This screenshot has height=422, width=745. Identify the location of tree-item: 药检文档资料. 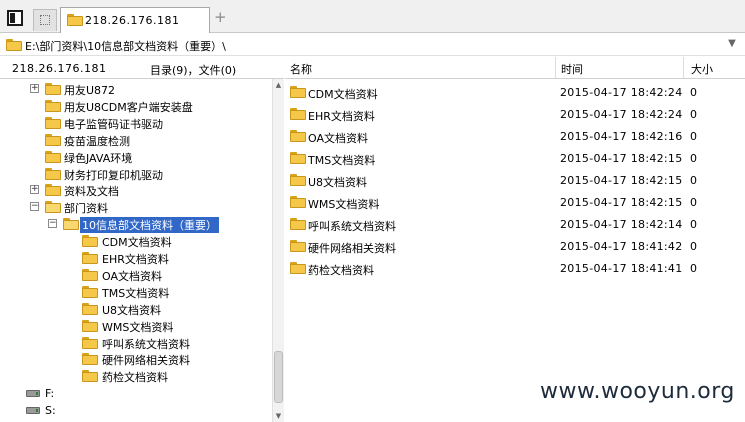
(135, 376).